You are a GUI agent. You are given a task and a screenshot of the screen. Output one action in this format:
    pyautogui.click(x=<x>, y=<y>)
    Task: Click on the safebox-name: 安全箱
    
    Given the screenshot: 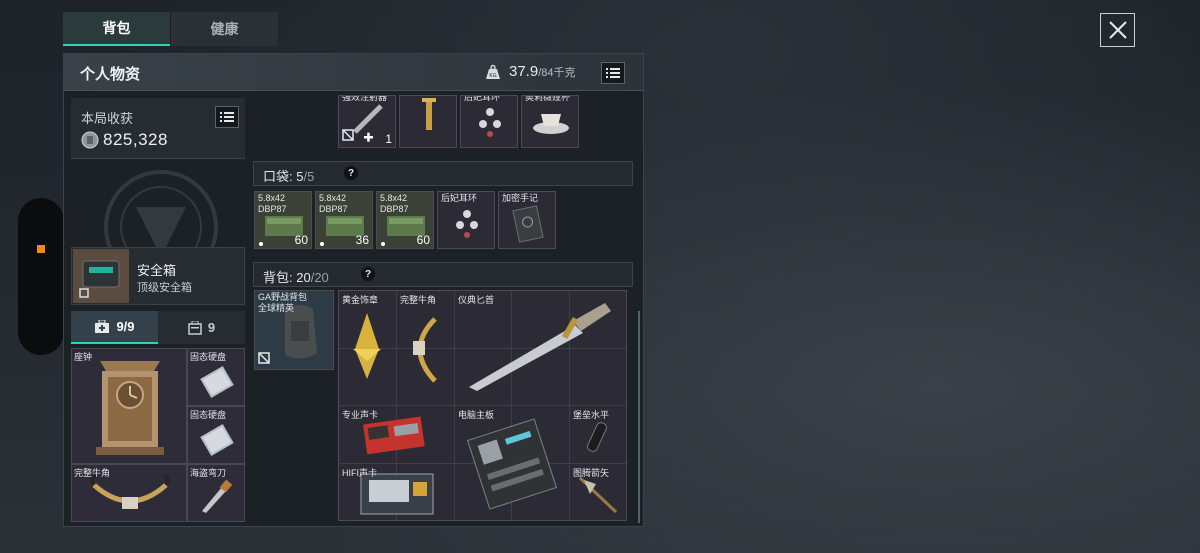 What is the action you would take?
    pyautogui.click(x=157, y=270)
    